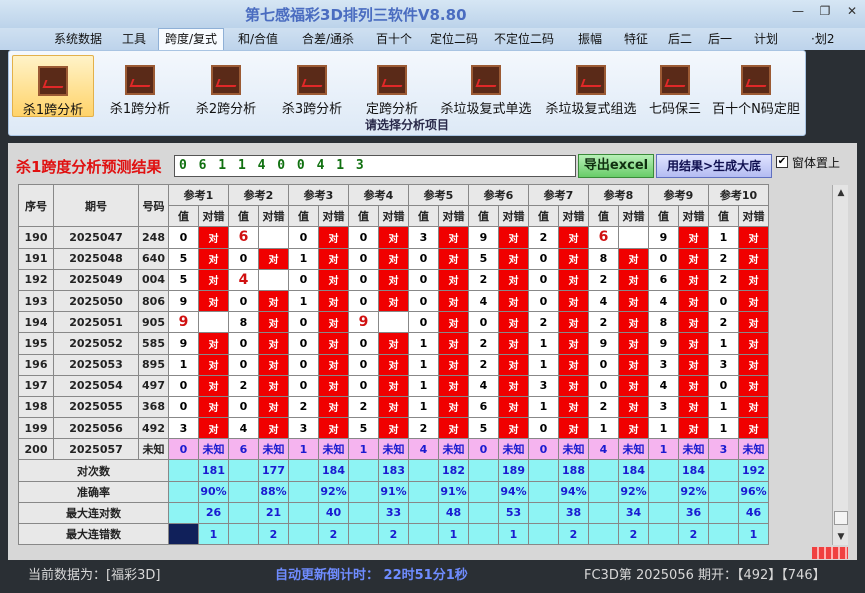 This screenshot has height=593, width=865. I want to click on menu-item-7: 不定位二码, so click(524, 39).